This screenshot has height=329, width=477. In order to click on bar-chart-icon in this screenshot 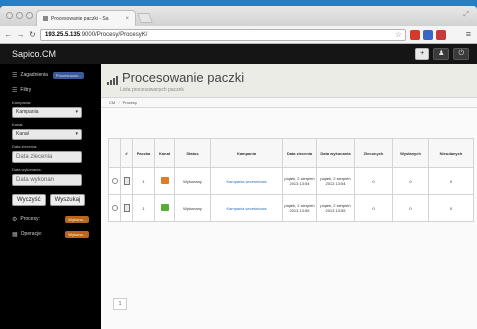, I will do `click(112, 80)`.